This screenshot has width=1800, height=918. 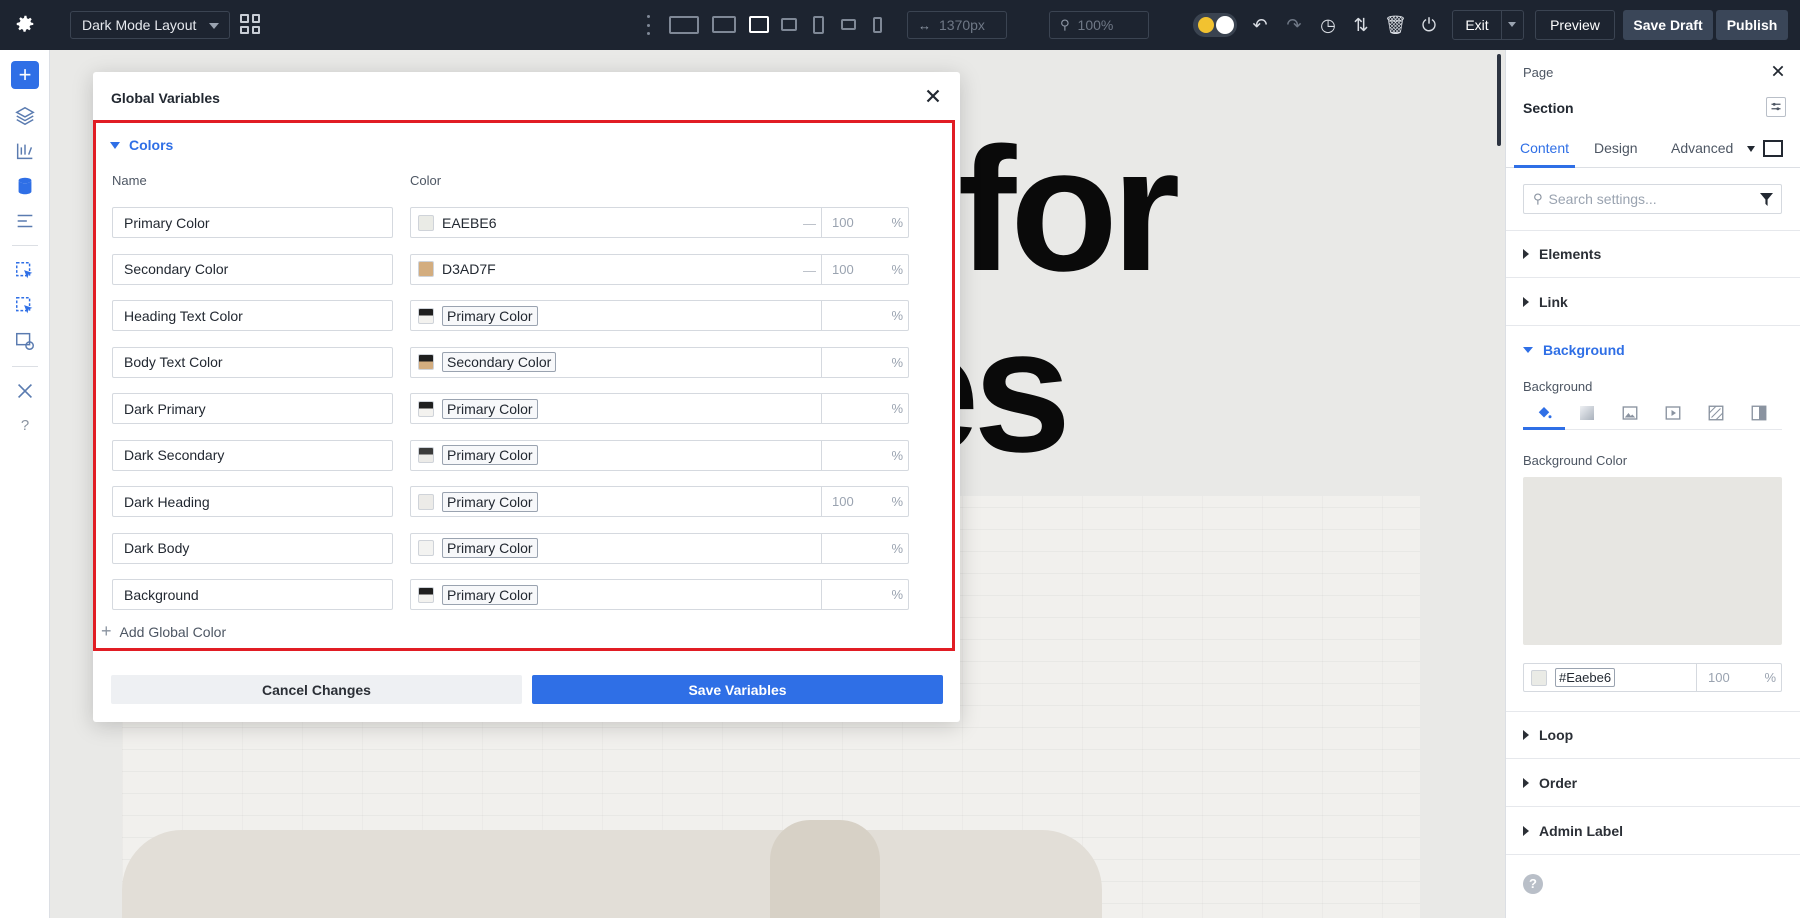 What do you see at coordinates (499, 362) in the screenshot?
I see `variable-reference-tag: Secondary Color` at bounding box center [499, 362].